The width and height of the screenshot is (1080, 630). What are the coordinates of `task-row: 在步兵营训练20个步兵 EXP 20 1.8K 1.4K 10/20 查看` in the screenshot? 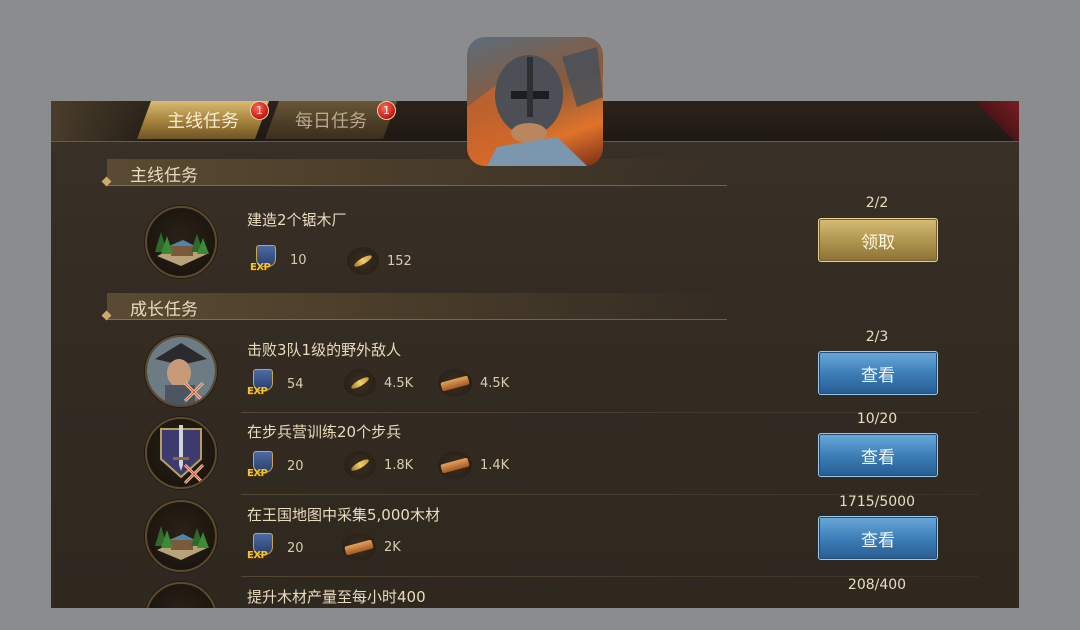 It's located at (535, 453).